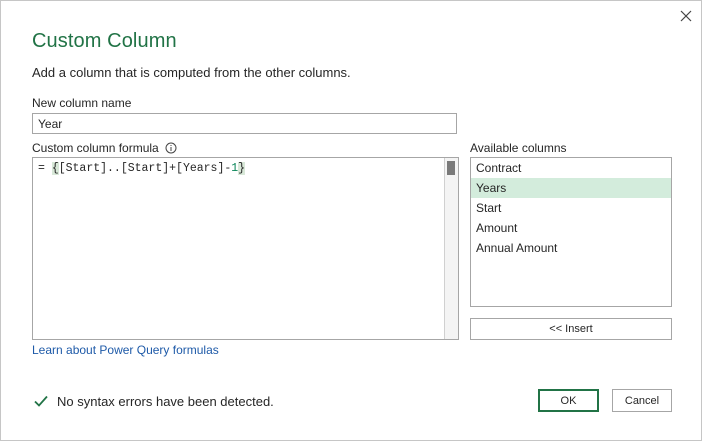  What do you see at coordinates (41, 401) in the screenshot?
I see `checkmark-icon` at bounding box center [41, 401].